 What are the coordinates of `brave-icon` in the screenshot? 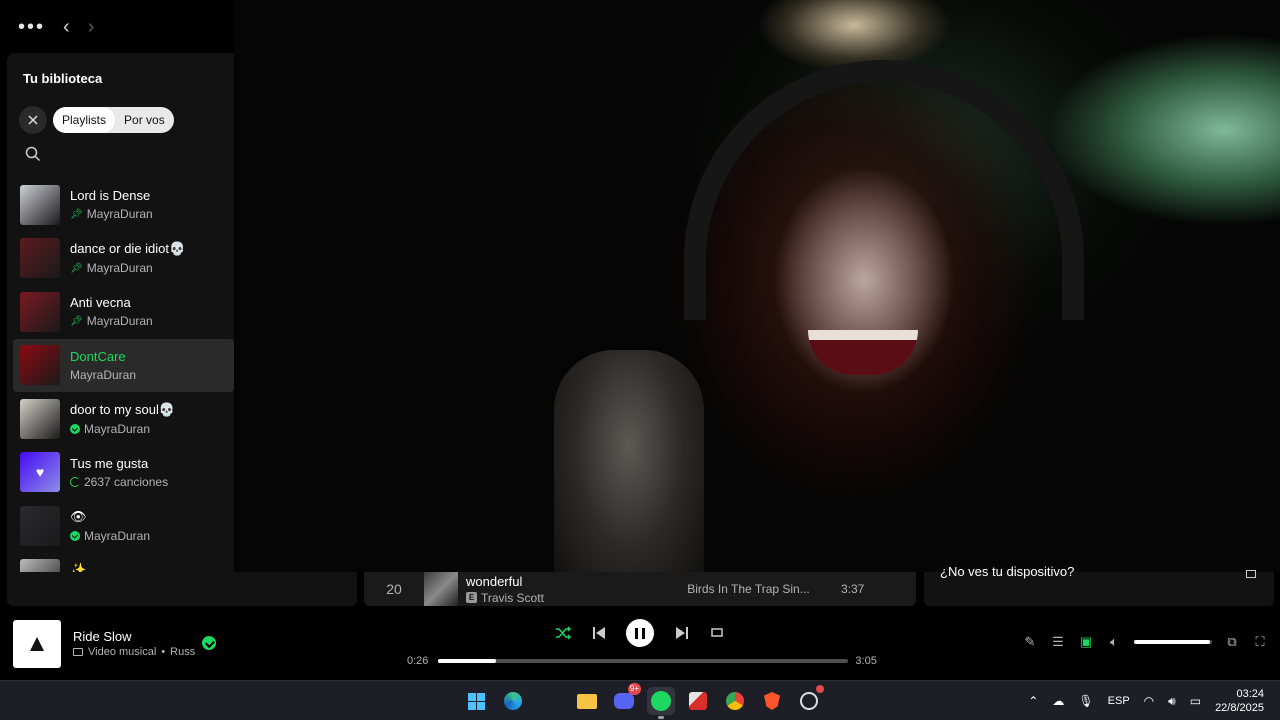 It's located at (772, 701).